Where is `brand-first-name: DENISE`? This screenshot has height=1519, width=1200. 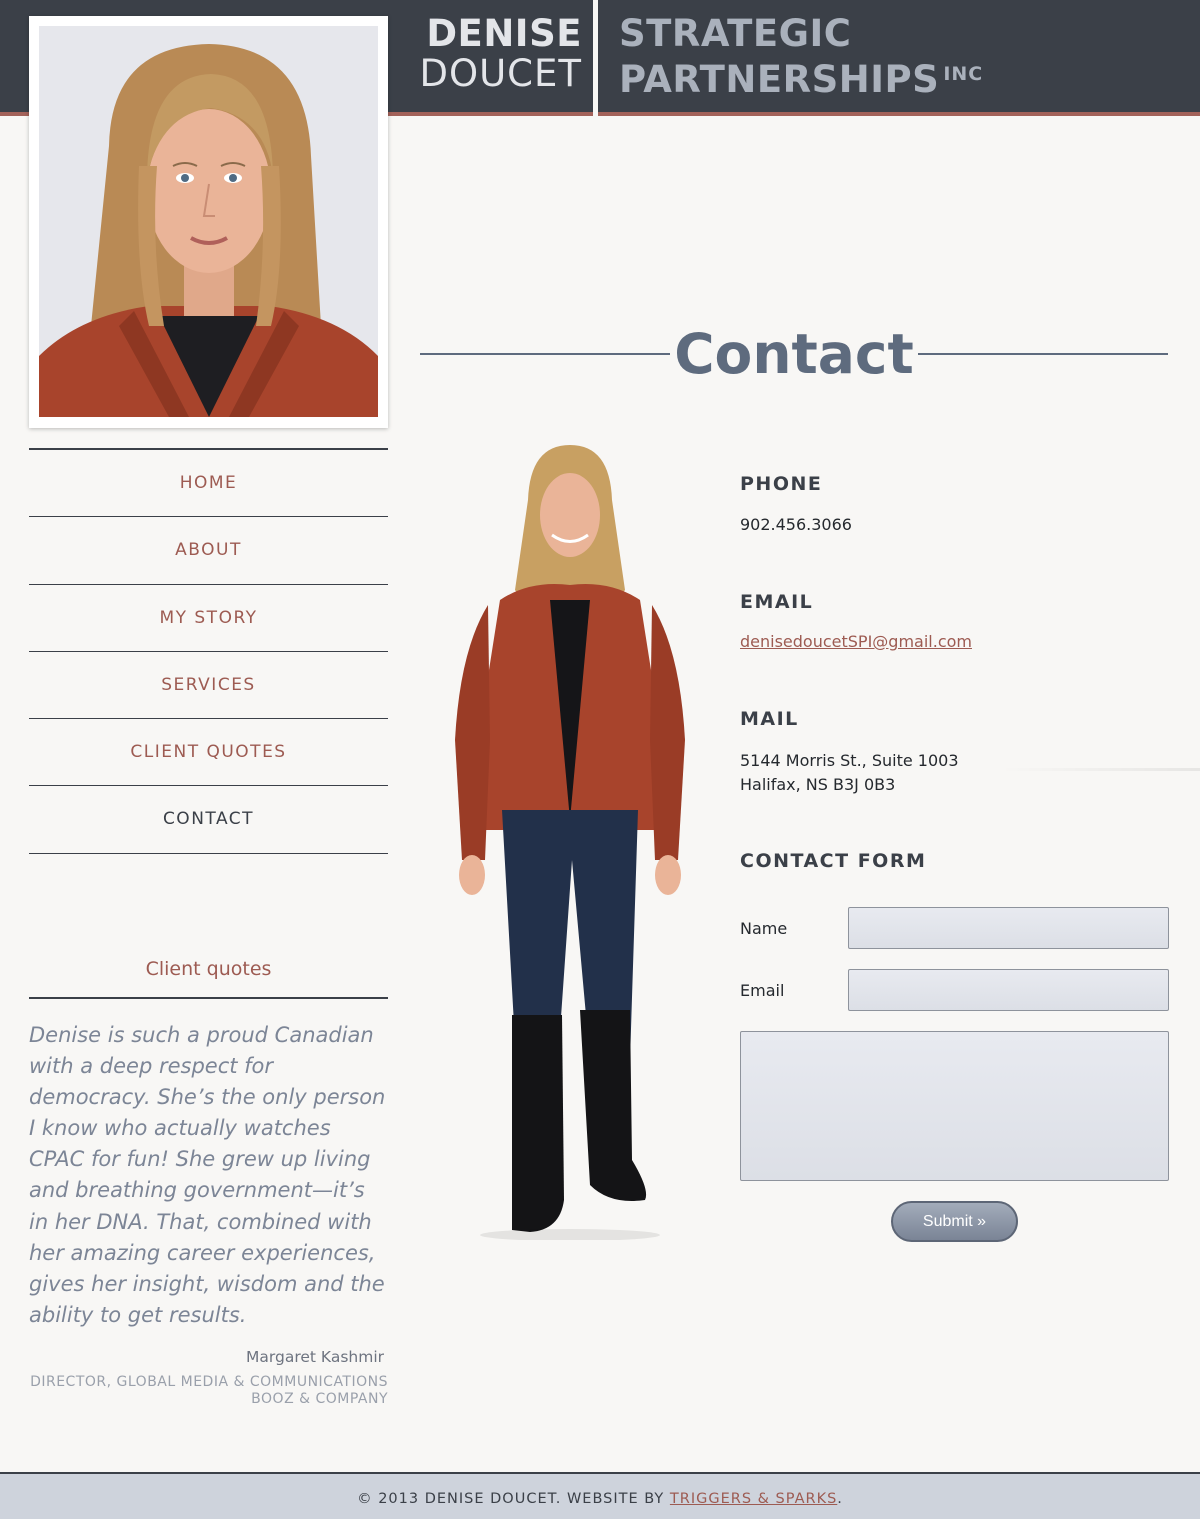 brand-first-name: DENISE is located at coordinates (504, 33).